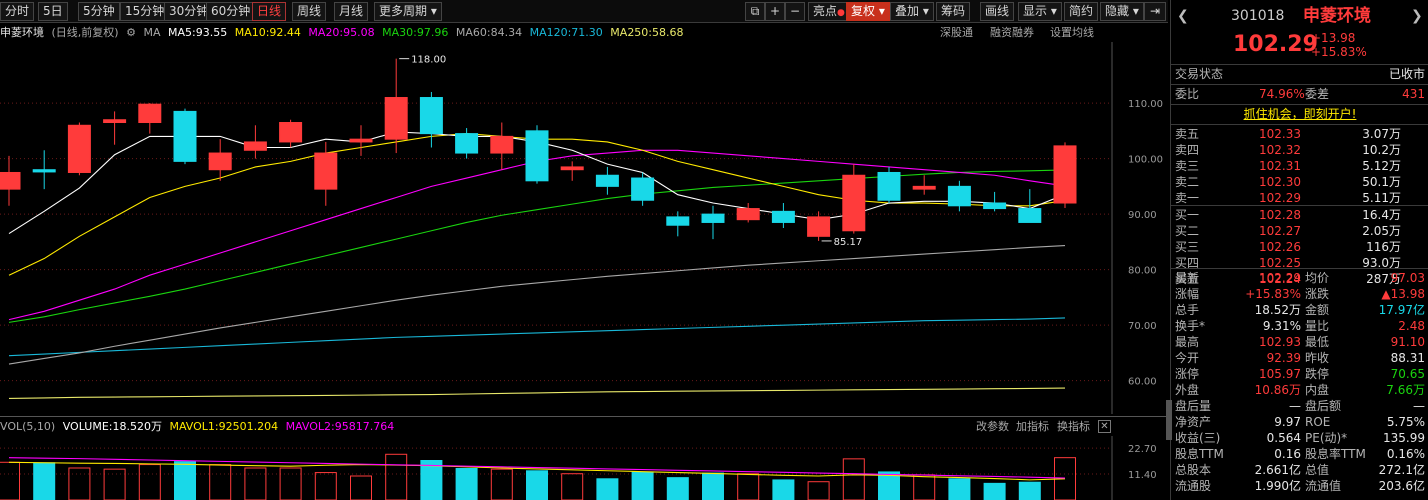 The width and height of the screenshot is (1428, 500). I want to click on stats-row: 最新 102.29 均价 97.03, so click(1299, 278).